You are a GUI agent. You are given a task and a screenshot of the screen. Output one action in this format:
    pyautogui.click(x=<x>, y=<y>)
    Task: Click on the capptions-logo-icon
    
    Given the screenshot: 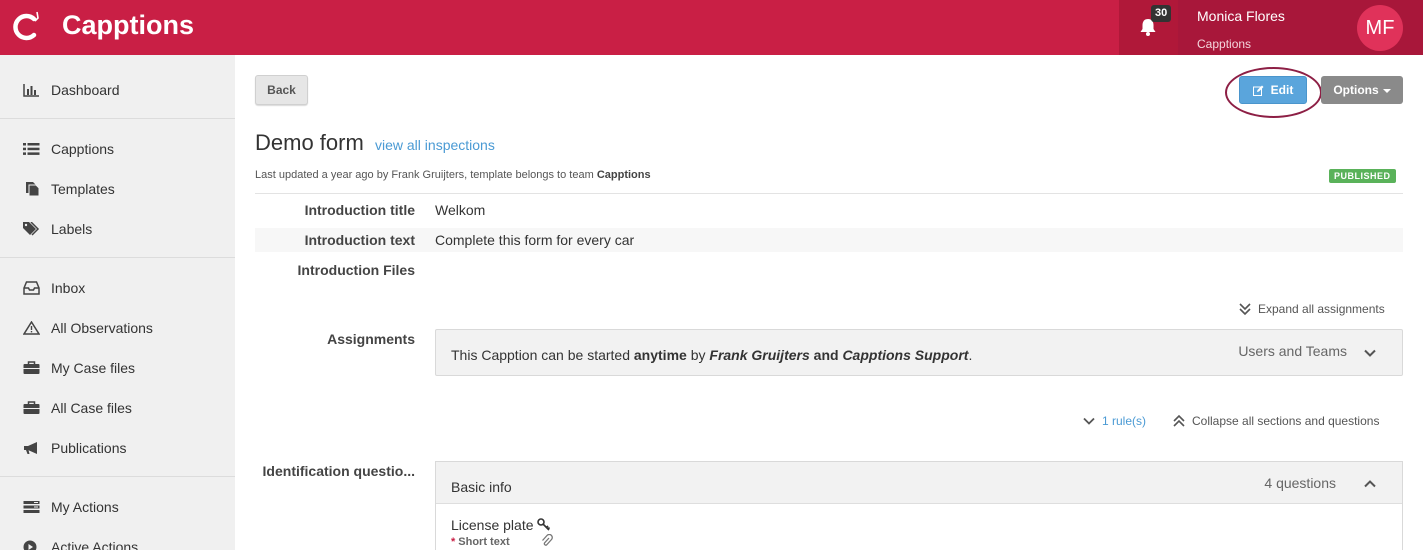 What is the action you would take?
    pyautogui.click(x=27, y=27)
    